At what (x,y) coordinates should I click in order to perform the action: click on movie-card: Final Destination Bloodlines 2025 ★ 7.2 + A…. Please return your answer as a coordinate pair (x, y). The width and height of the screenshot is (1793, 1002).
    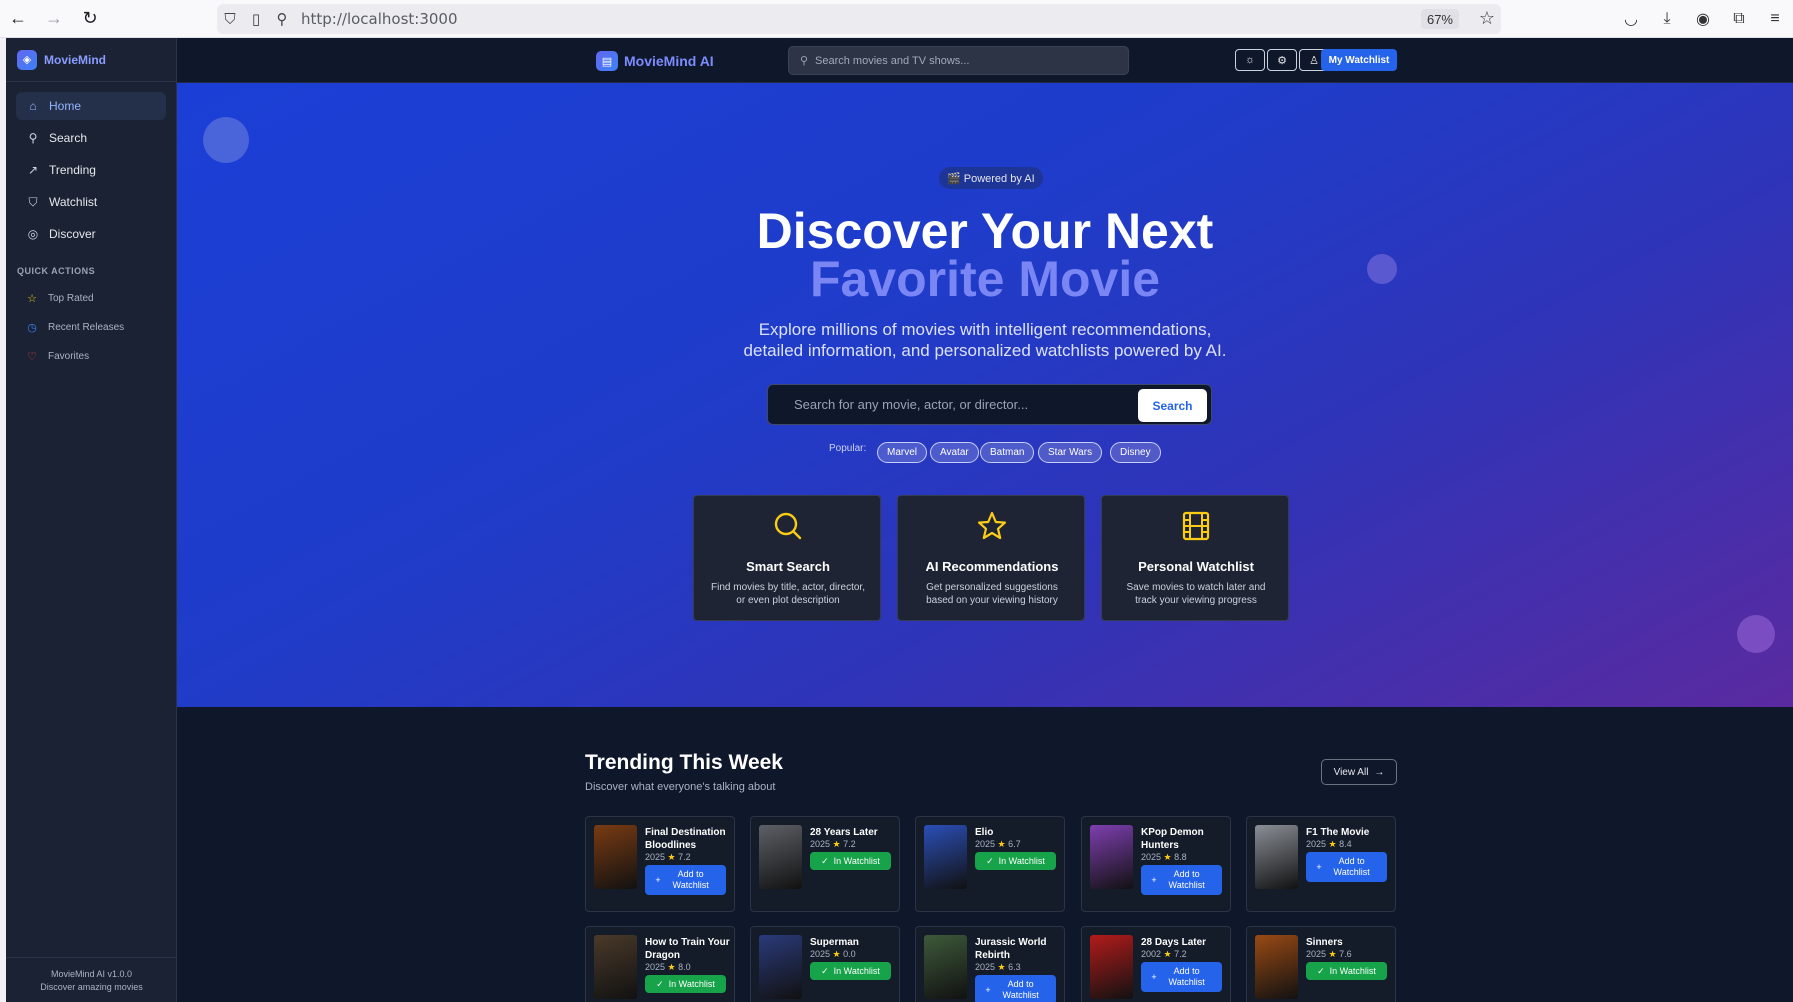
    Looking at the image, I should click on (660, 864).